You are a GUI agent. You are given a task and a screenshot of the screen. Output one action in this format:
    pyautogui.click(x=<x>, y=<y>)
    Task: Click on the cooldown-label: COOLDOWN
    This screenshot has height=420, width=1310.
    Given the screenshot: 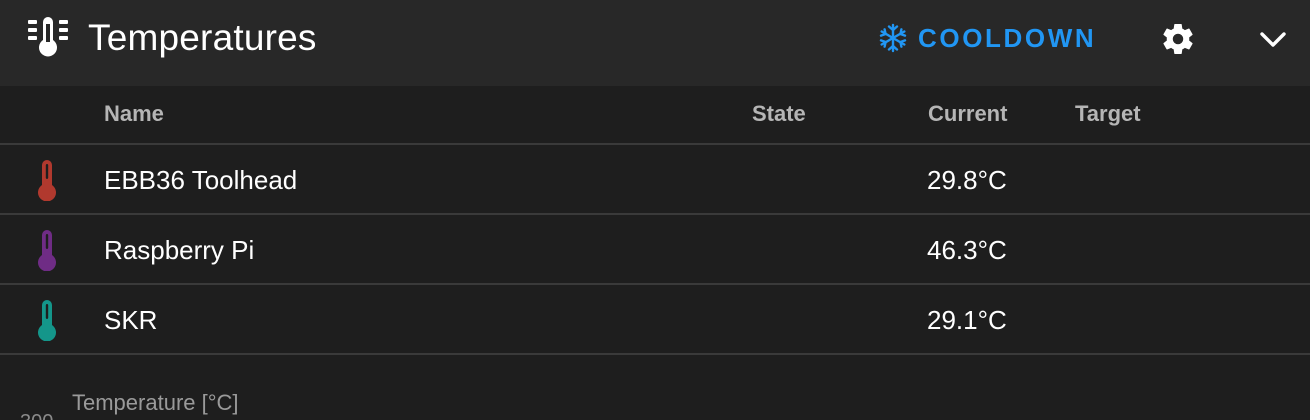 What is the action you would take?
    pyautogui.click(x=1007, y=37)
    